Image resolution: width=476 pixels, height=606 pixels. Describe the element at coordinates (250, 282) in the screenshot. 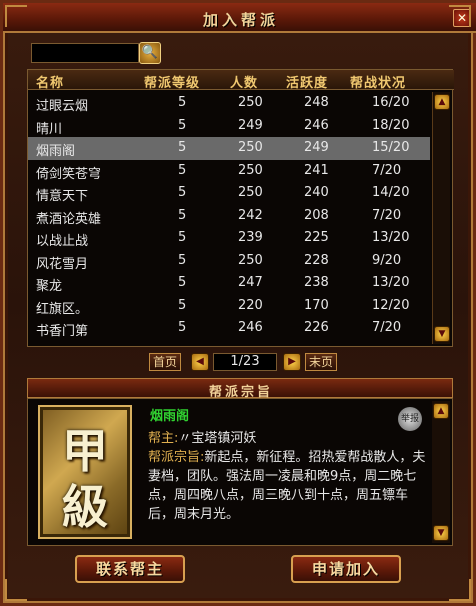

I see `cell-count: 247` at that location.